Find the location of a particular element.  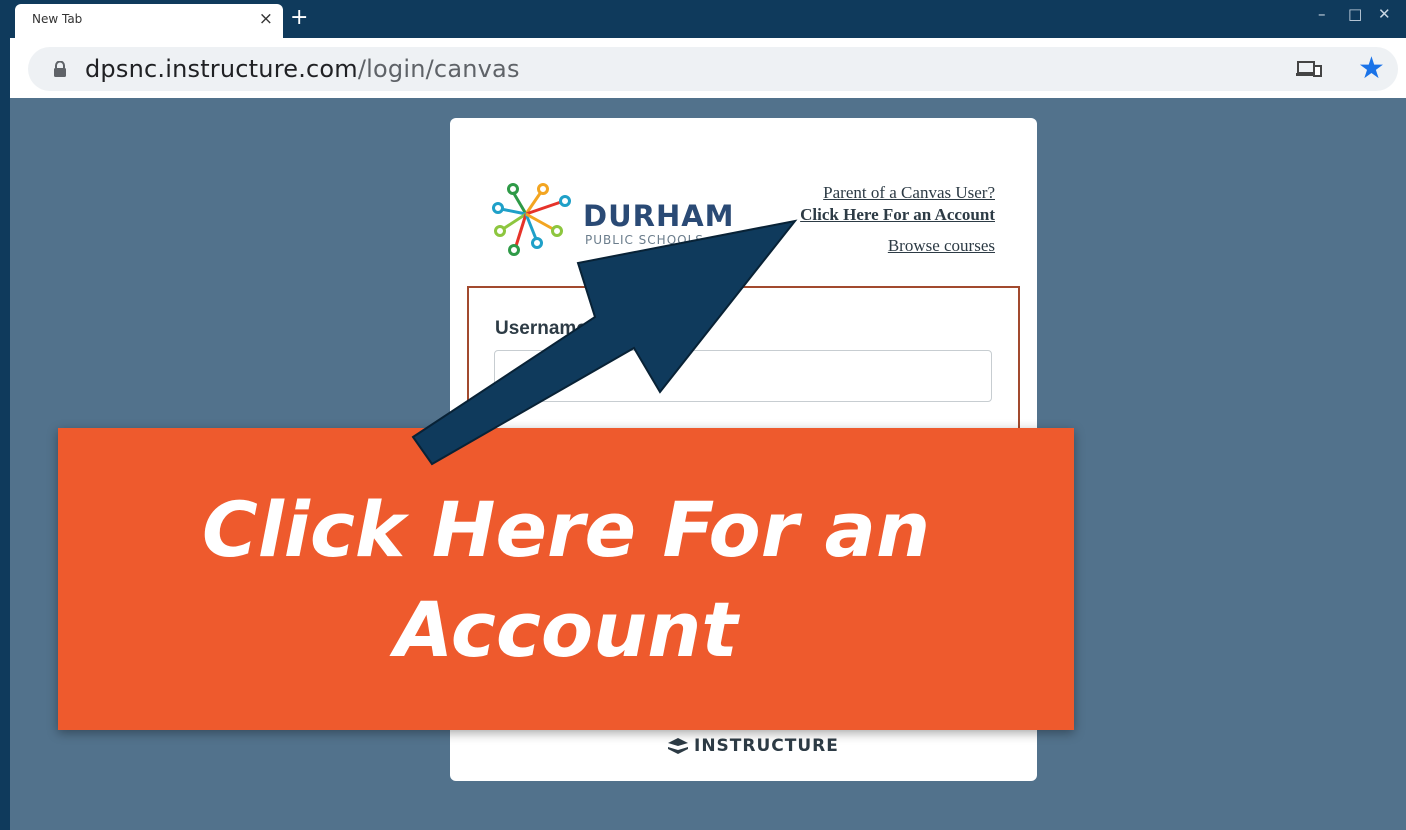

restore-button: □ is located at coordinates (1355, 14).